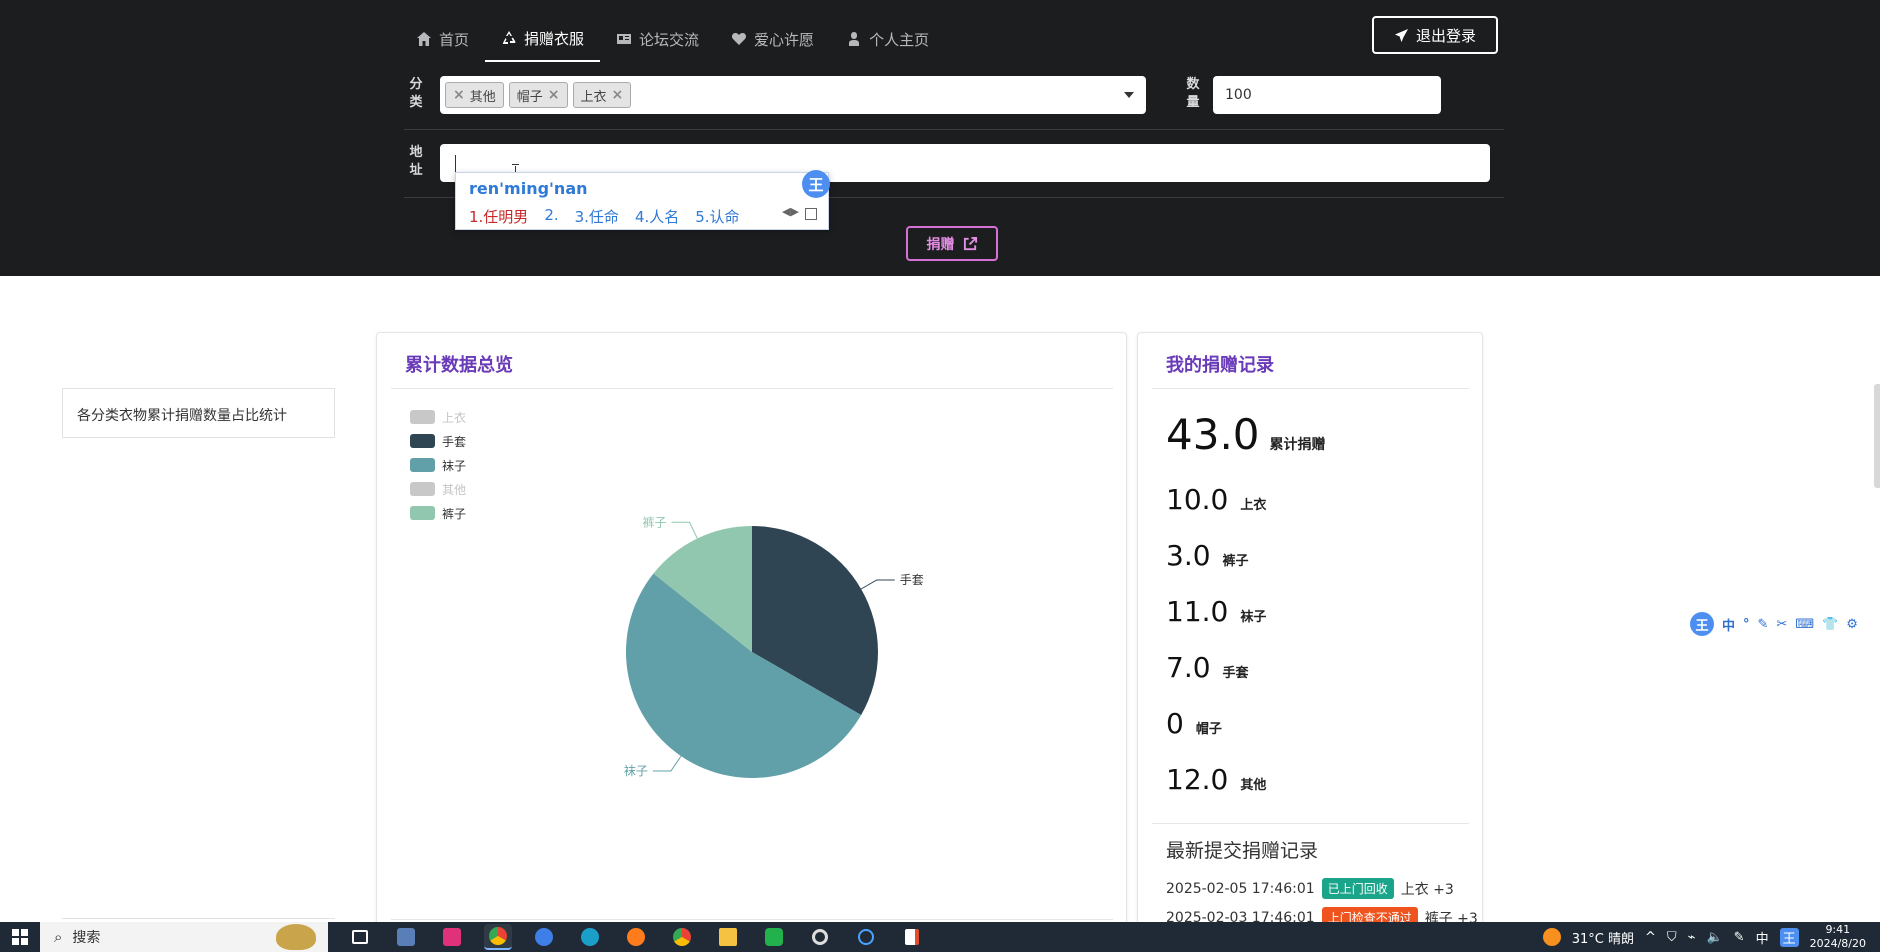 This screenshot has width=1880, height=952. What do you see at coordinates (854, 39) in the screenshot?
I see `user-icon` at bounding box center [854, 39].